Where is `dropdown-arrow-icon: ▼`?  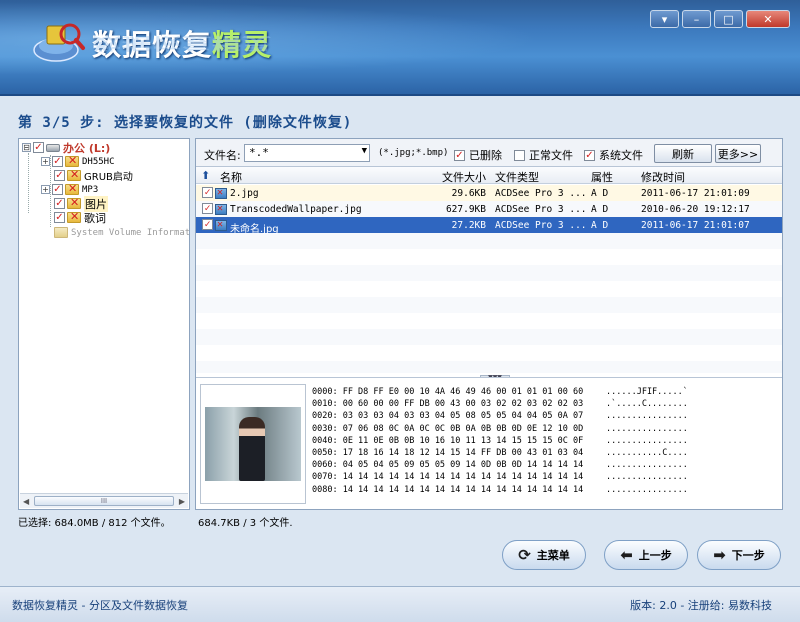 dropdown-arrow-icon: ▼ is located at coordinates (364, 151).